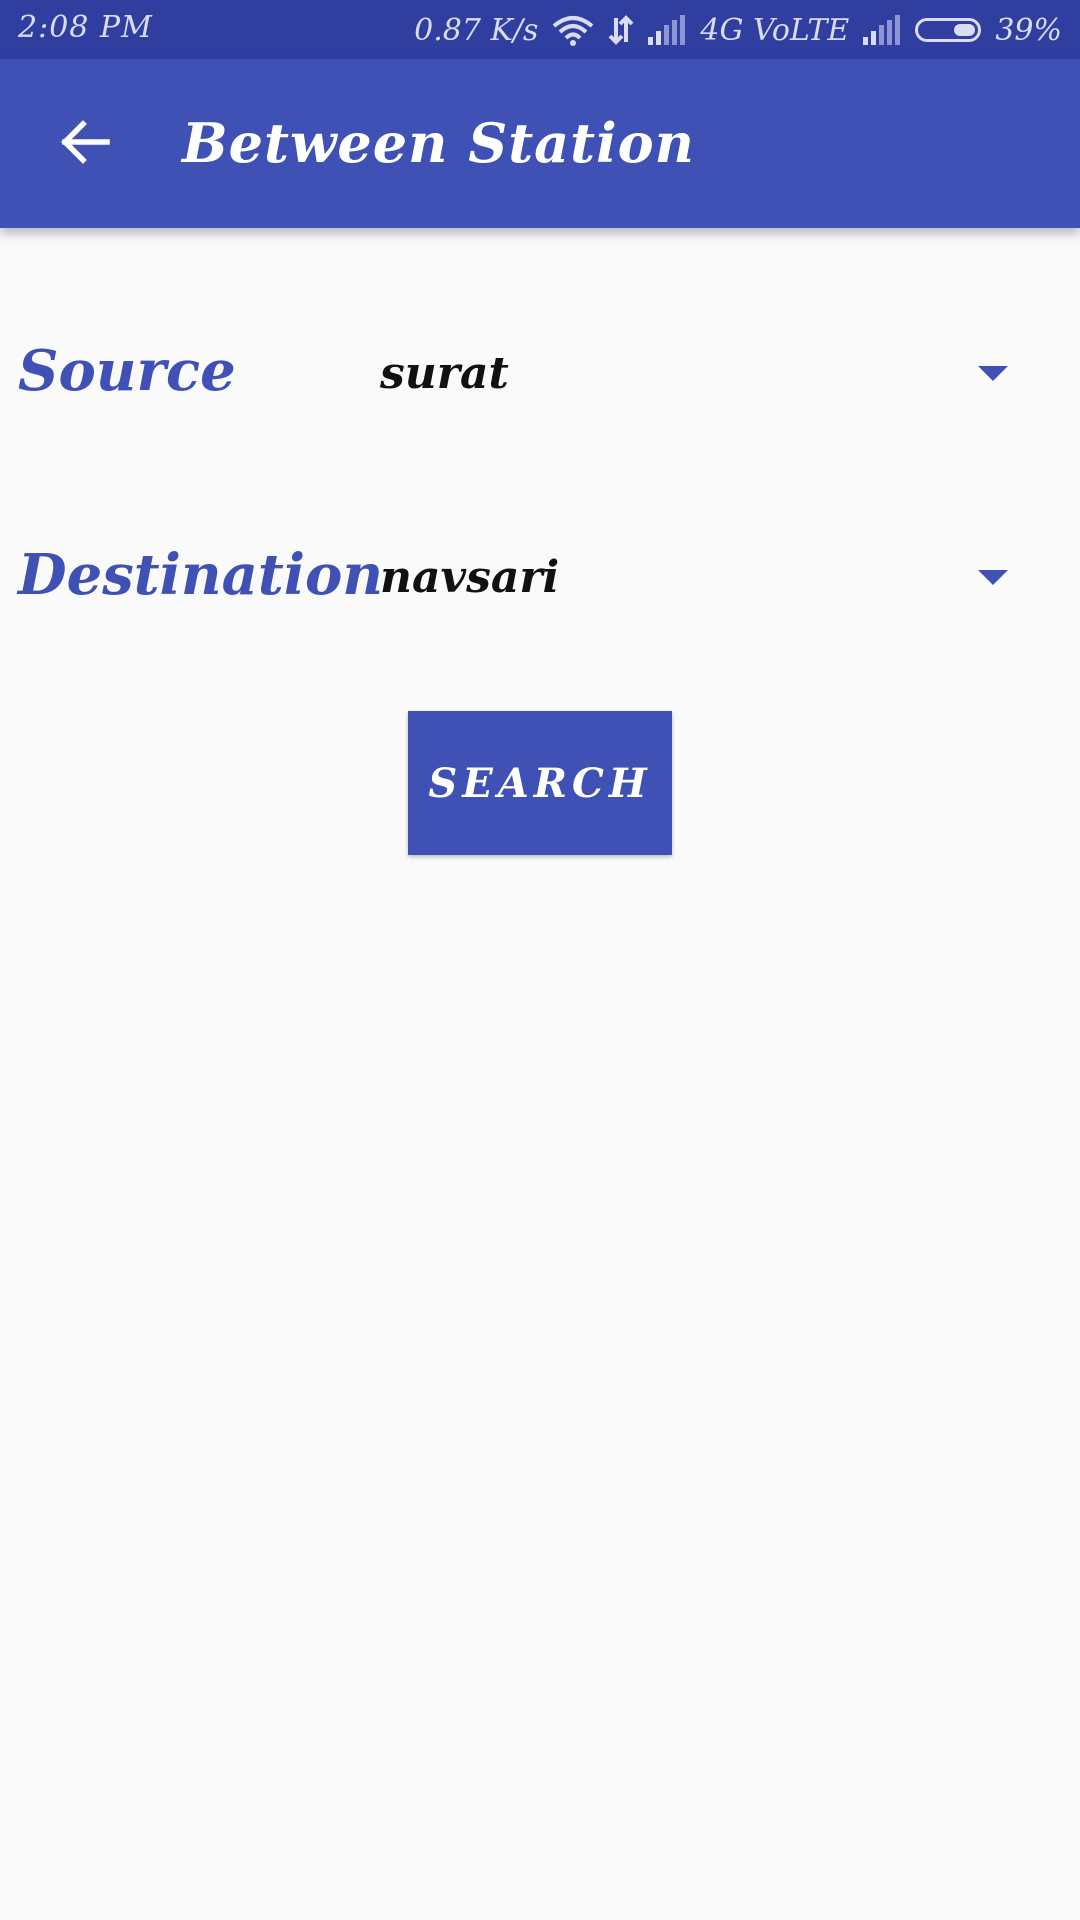 Image resolution: width=1080 pixels, height=1920 pixels. I want to click on destination-row: Destination navsari, so click(540, 579).